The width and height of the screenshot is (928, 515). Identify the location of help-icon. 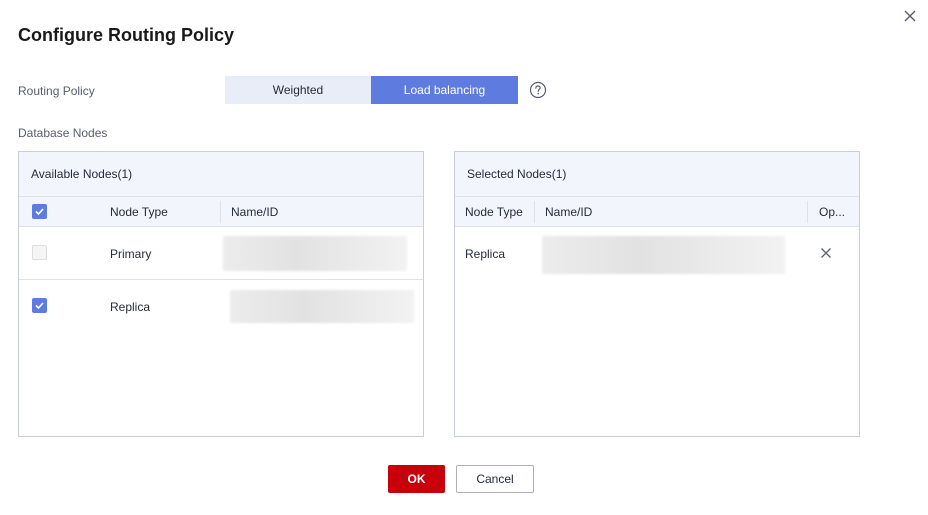
(538, 90).